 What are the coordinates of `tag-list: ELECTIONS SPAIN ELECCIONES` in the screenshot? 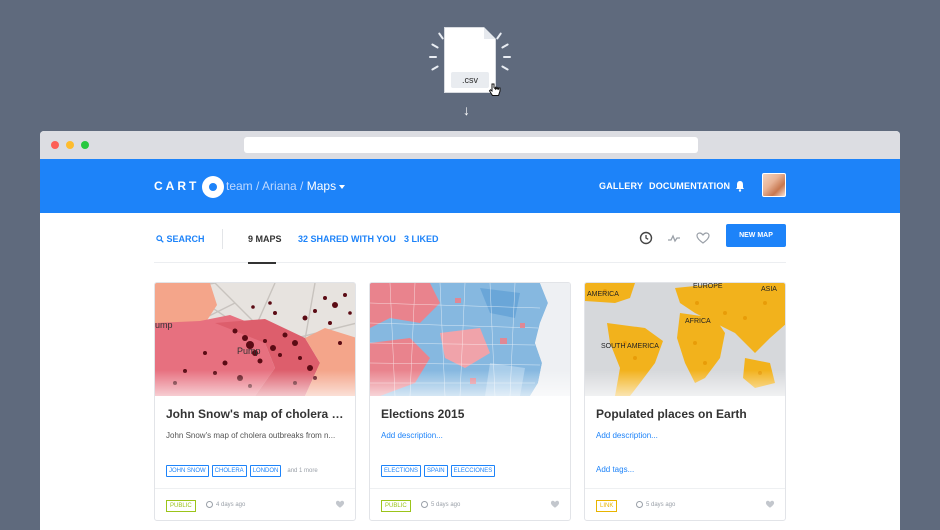 It's located at (439, 471).